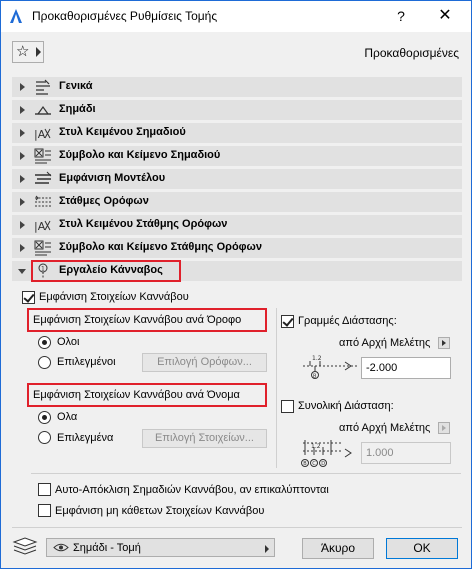 Image resolution: width=472 pixels, height=569 pixels. I want to click on panel-marker-text-style: |A Στυλ Κειμένου Σημαδιού, so click(237, 133).